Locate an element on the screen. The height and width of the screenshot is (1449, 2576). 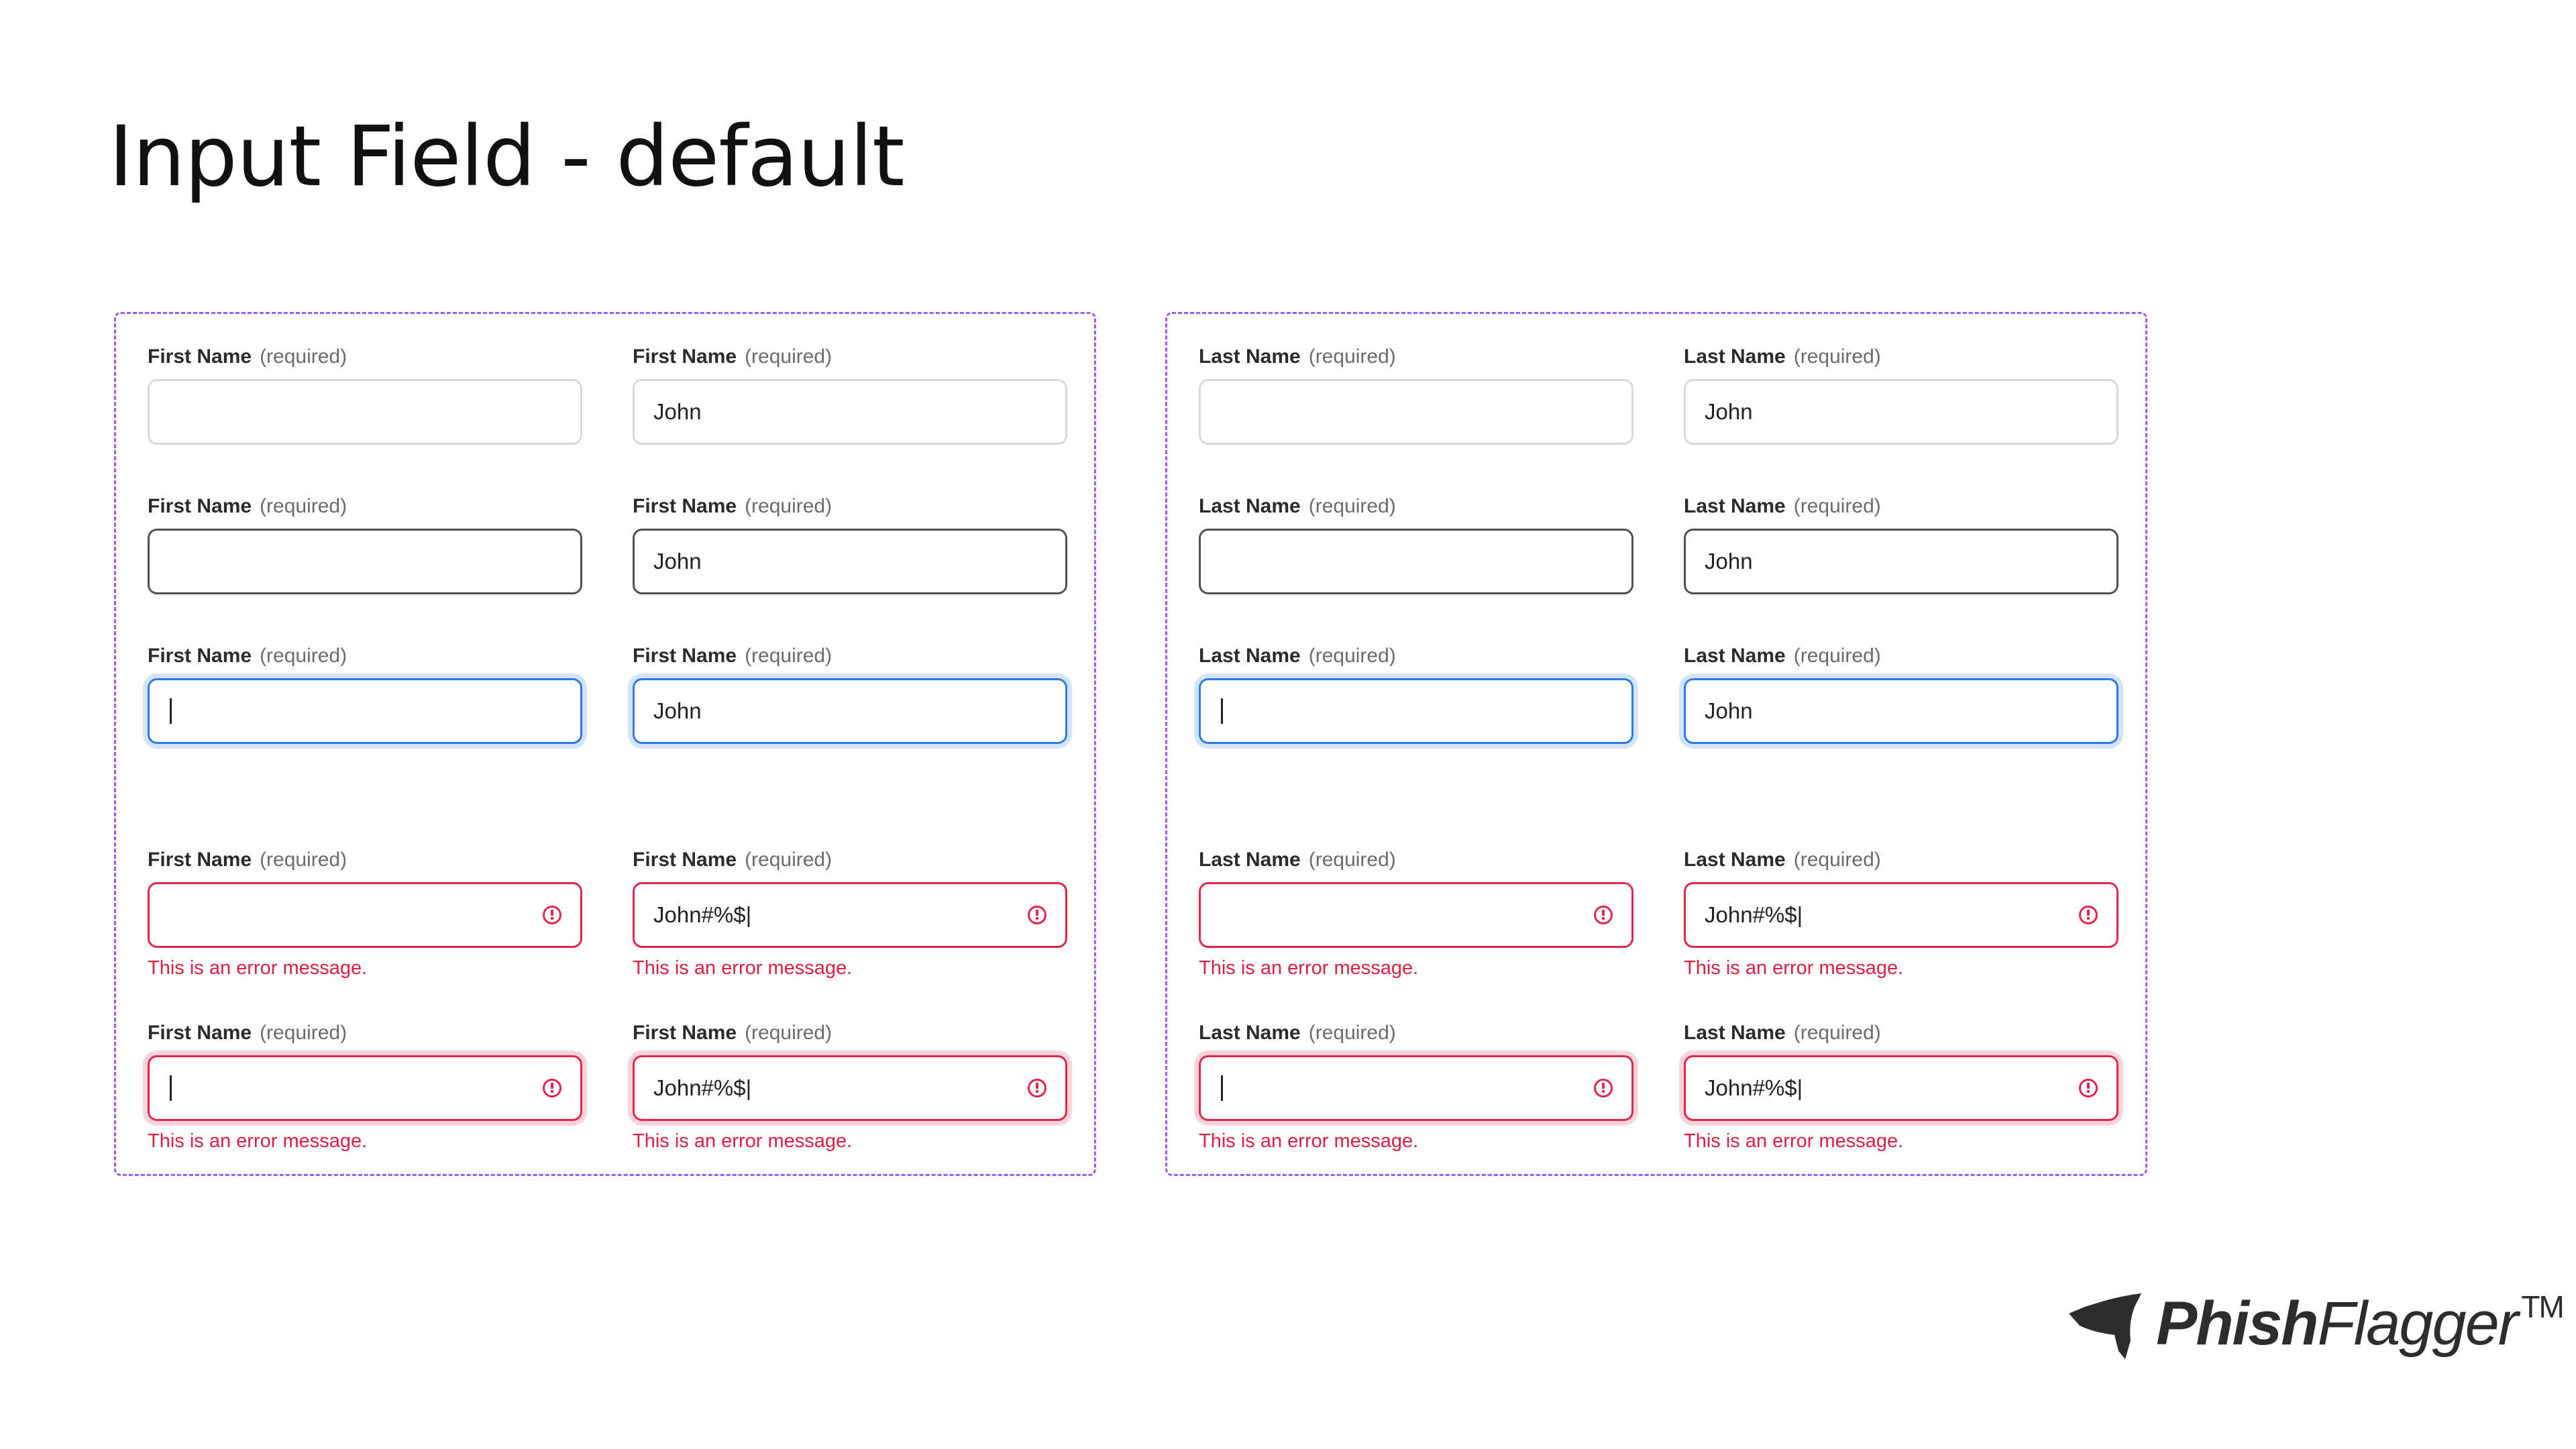
last-name-field-default-empty: Last Name (required) is located at coordinates (1416, 395).